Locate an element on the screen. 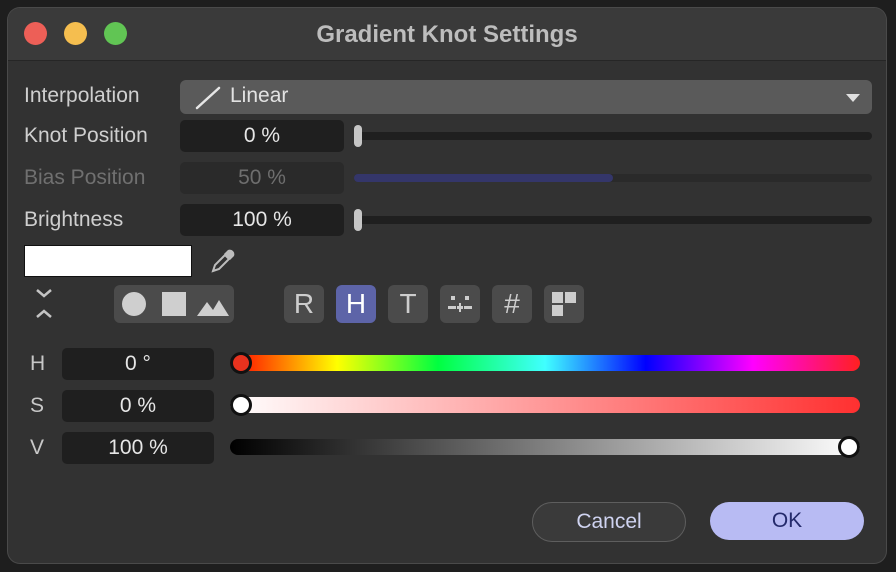 The height and width of the screenshot is (572, 896). shape-selector-group is located at coordinates (174, 304).